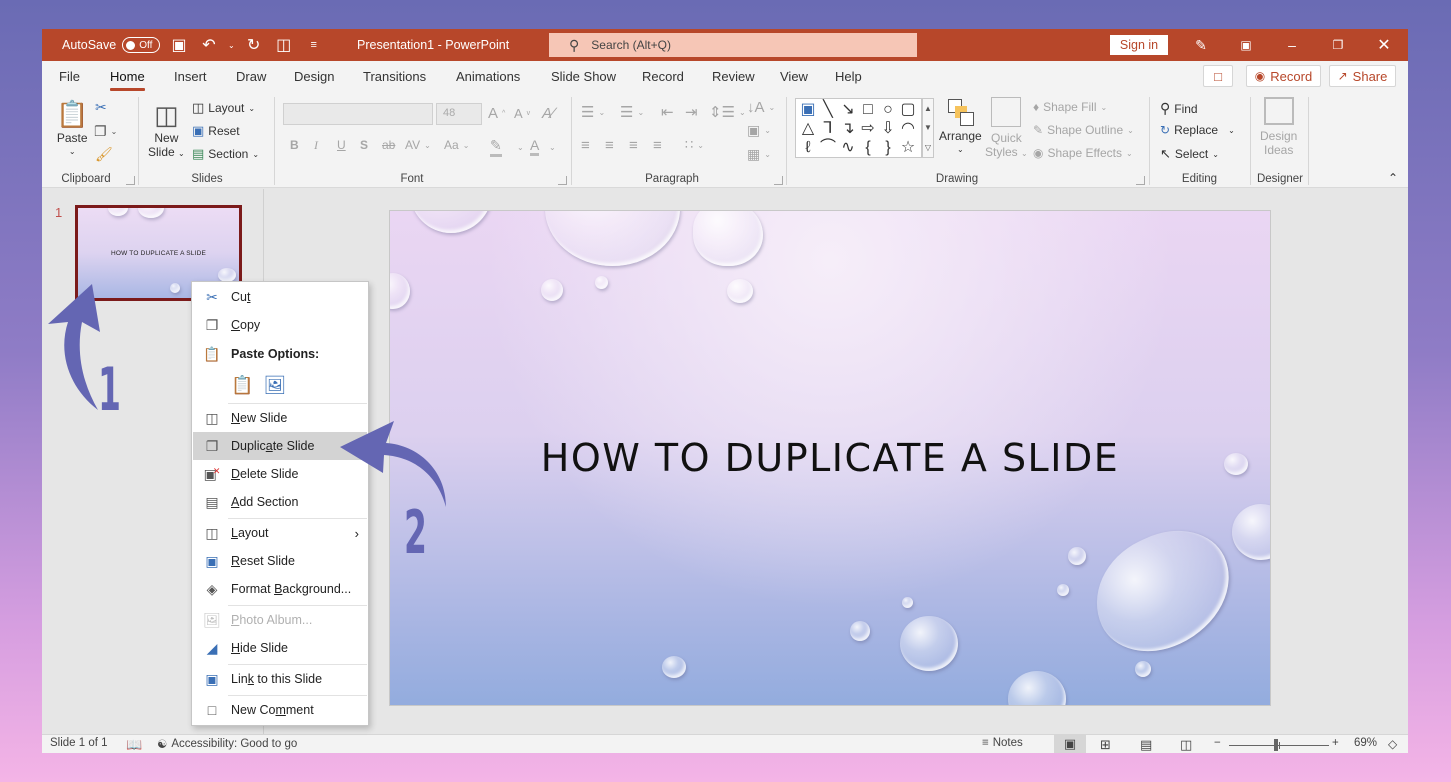 This screenshot has width=1451, height=782. What do you see at coordinates (72, 127) in the screenshot?
I see `paste-button: 📋 Paste ⌄` at bounding box center [72, 127].